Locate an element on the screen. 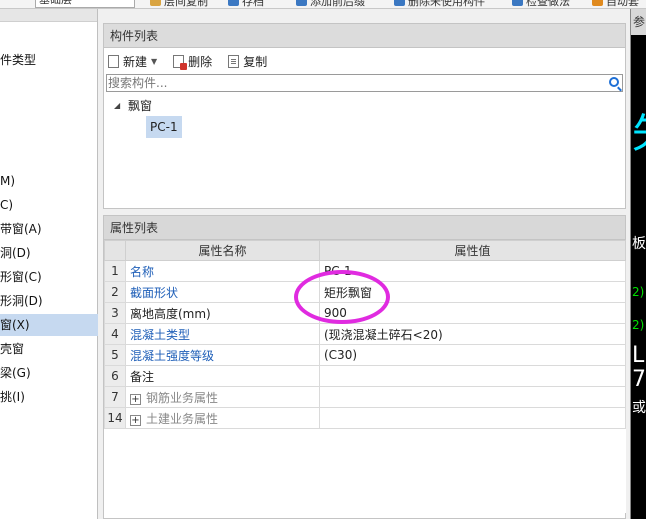 This screenshot has width=646, height=519. nav-item: 洞(D) is located at coordinates (49, 253).